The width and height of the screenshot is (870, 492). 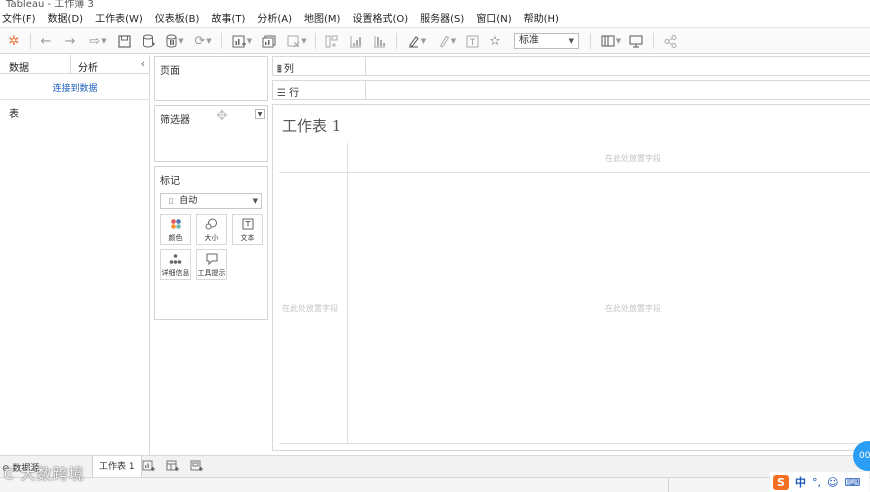 I want to click on watermark-text: 大数跨境, so click(x=52, y=474).